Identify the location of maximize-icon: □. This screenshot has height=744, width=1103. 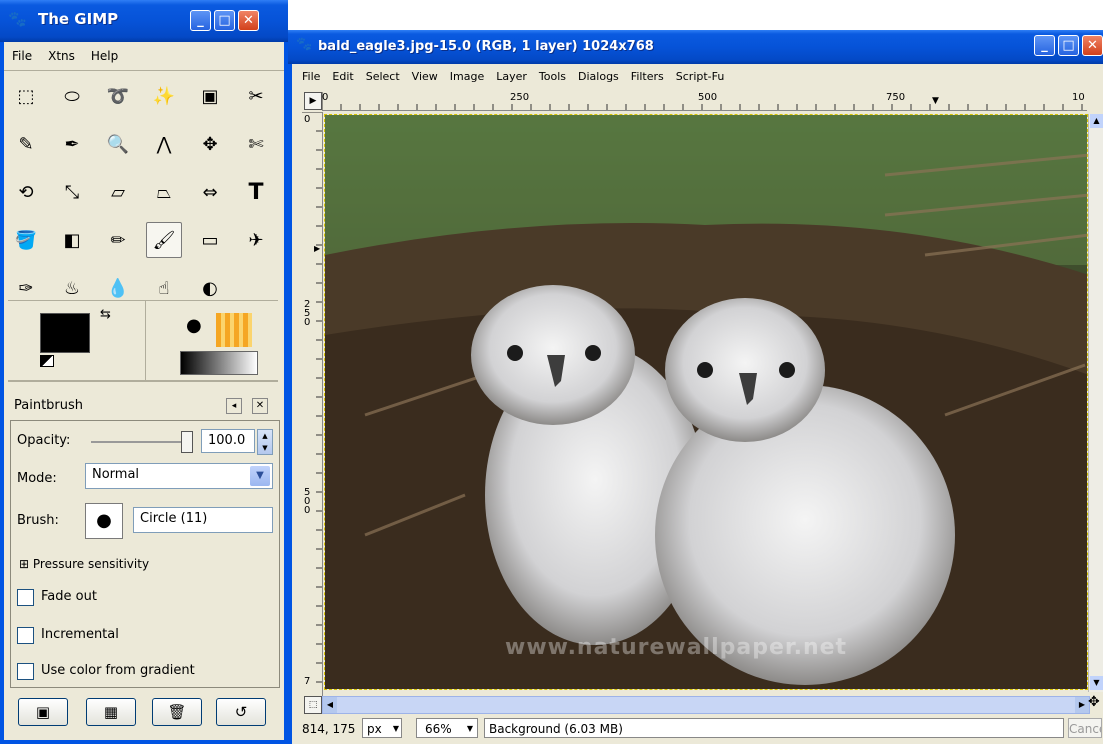
(224, 20).